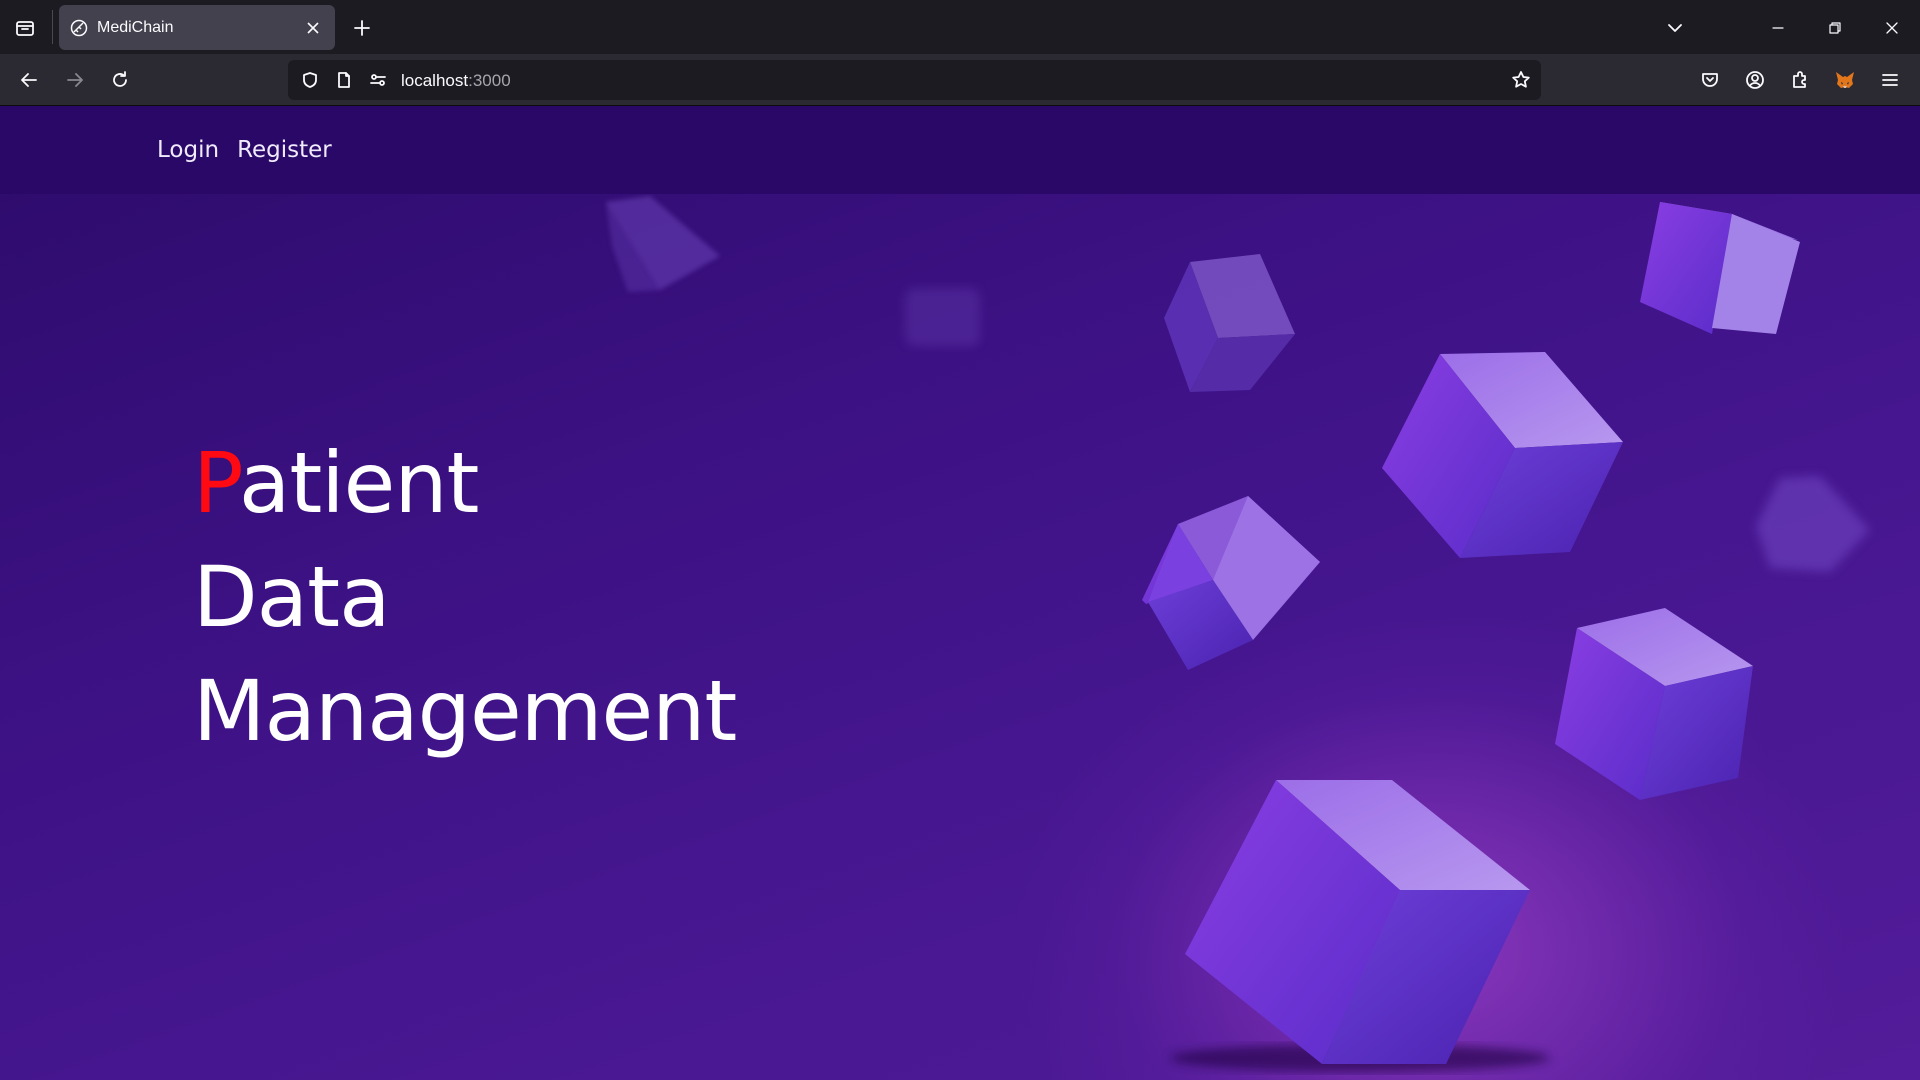 This screenshot has width=1920, height=1080. I want to click on metamask-fox-icon, so click(1845, 80).